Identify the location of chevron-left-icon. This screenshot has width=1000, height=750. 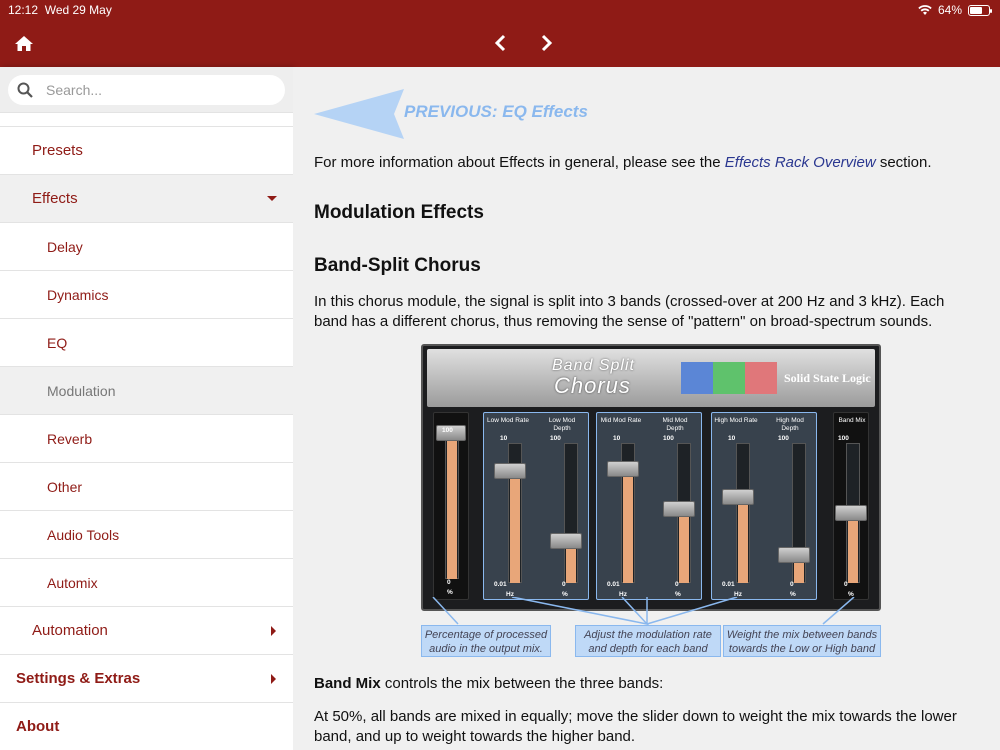
(500, 43).